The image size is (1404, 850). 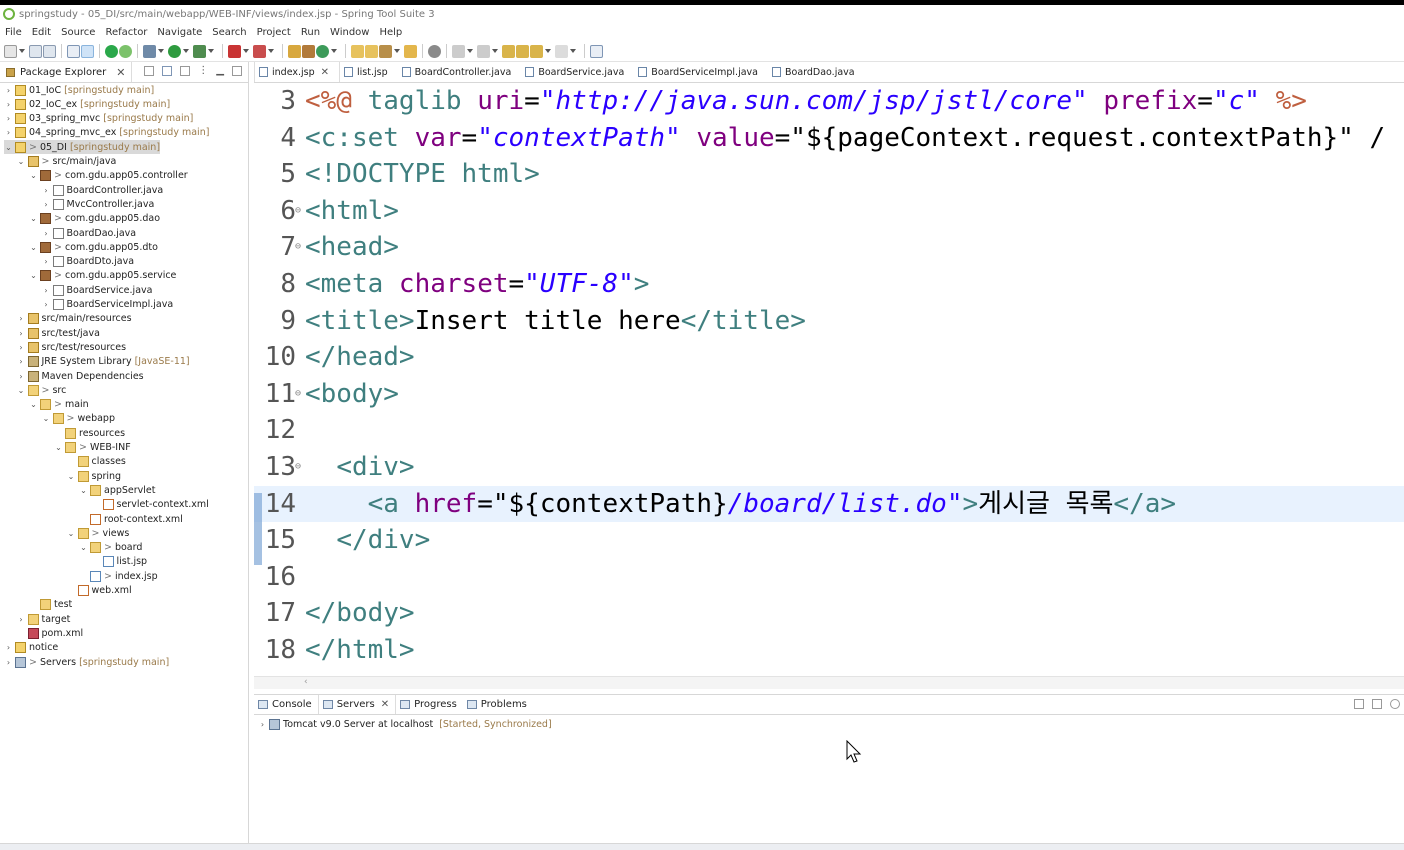 I want to click on editor-tab: list.jsp, so click(x=369, y=72).